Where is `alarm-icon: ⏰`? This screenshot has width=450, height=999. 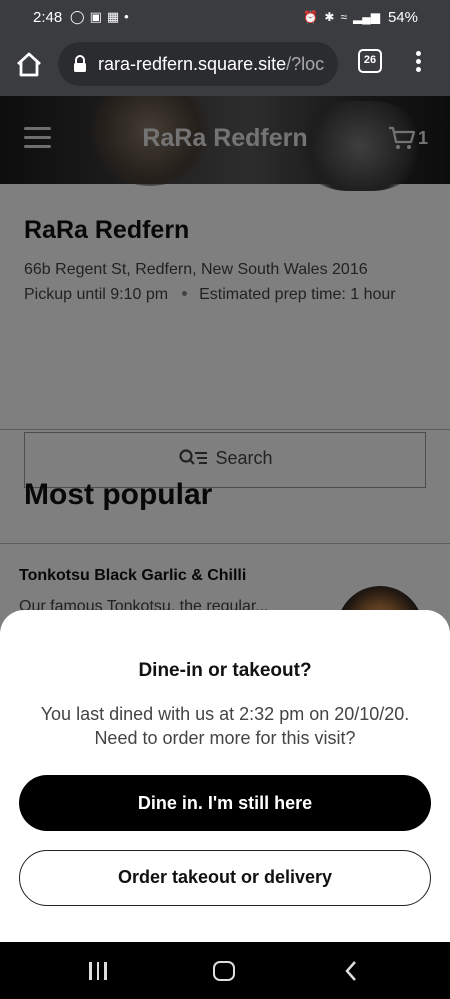
alarm-icon: ⏰ is located at coordinates (311, 17).